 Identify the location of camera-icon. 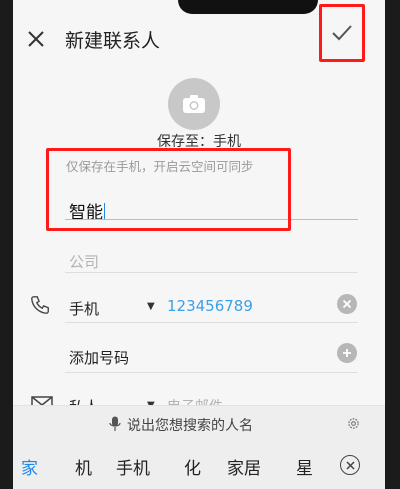
(194, 104).